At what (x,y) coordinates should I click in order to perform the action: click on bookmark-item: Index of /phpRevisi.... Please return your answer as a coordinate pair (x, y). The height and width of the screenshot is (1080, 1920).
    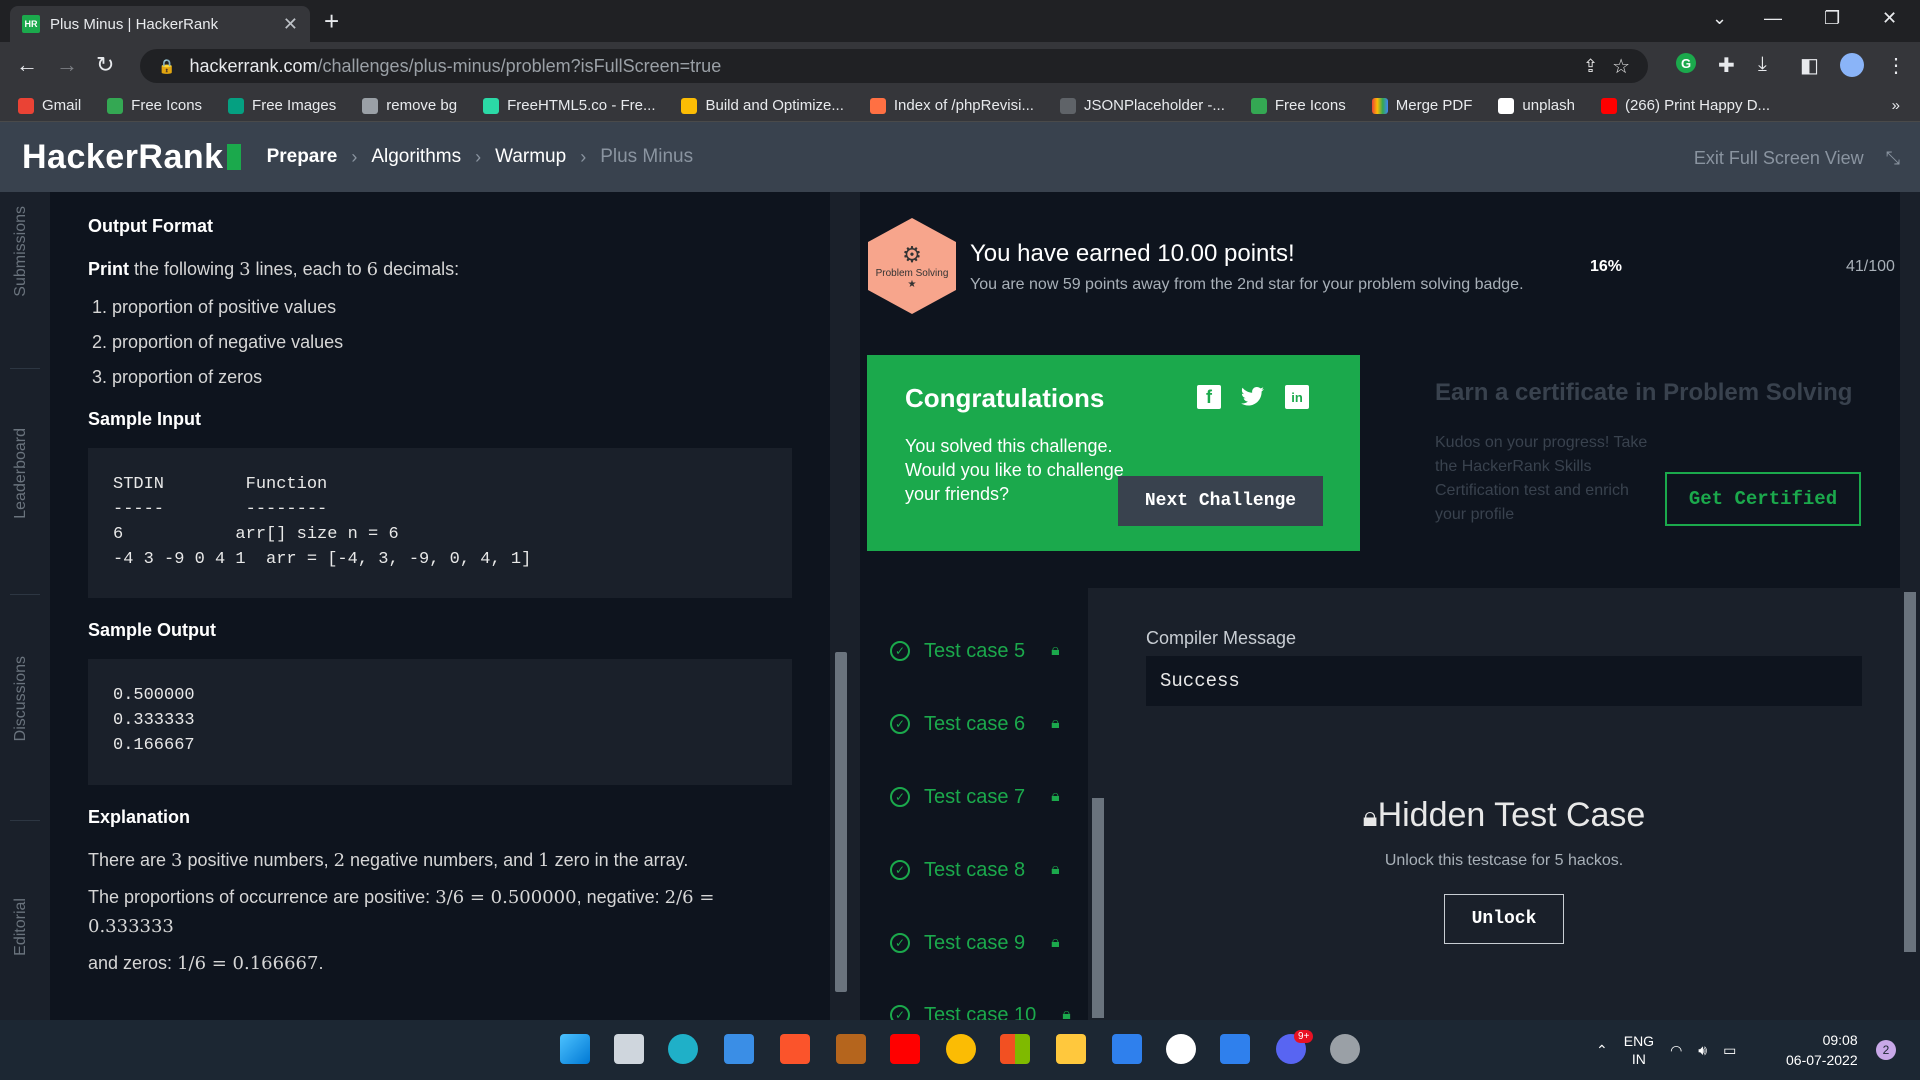
    Looking at the image, I should click on (951, 105).